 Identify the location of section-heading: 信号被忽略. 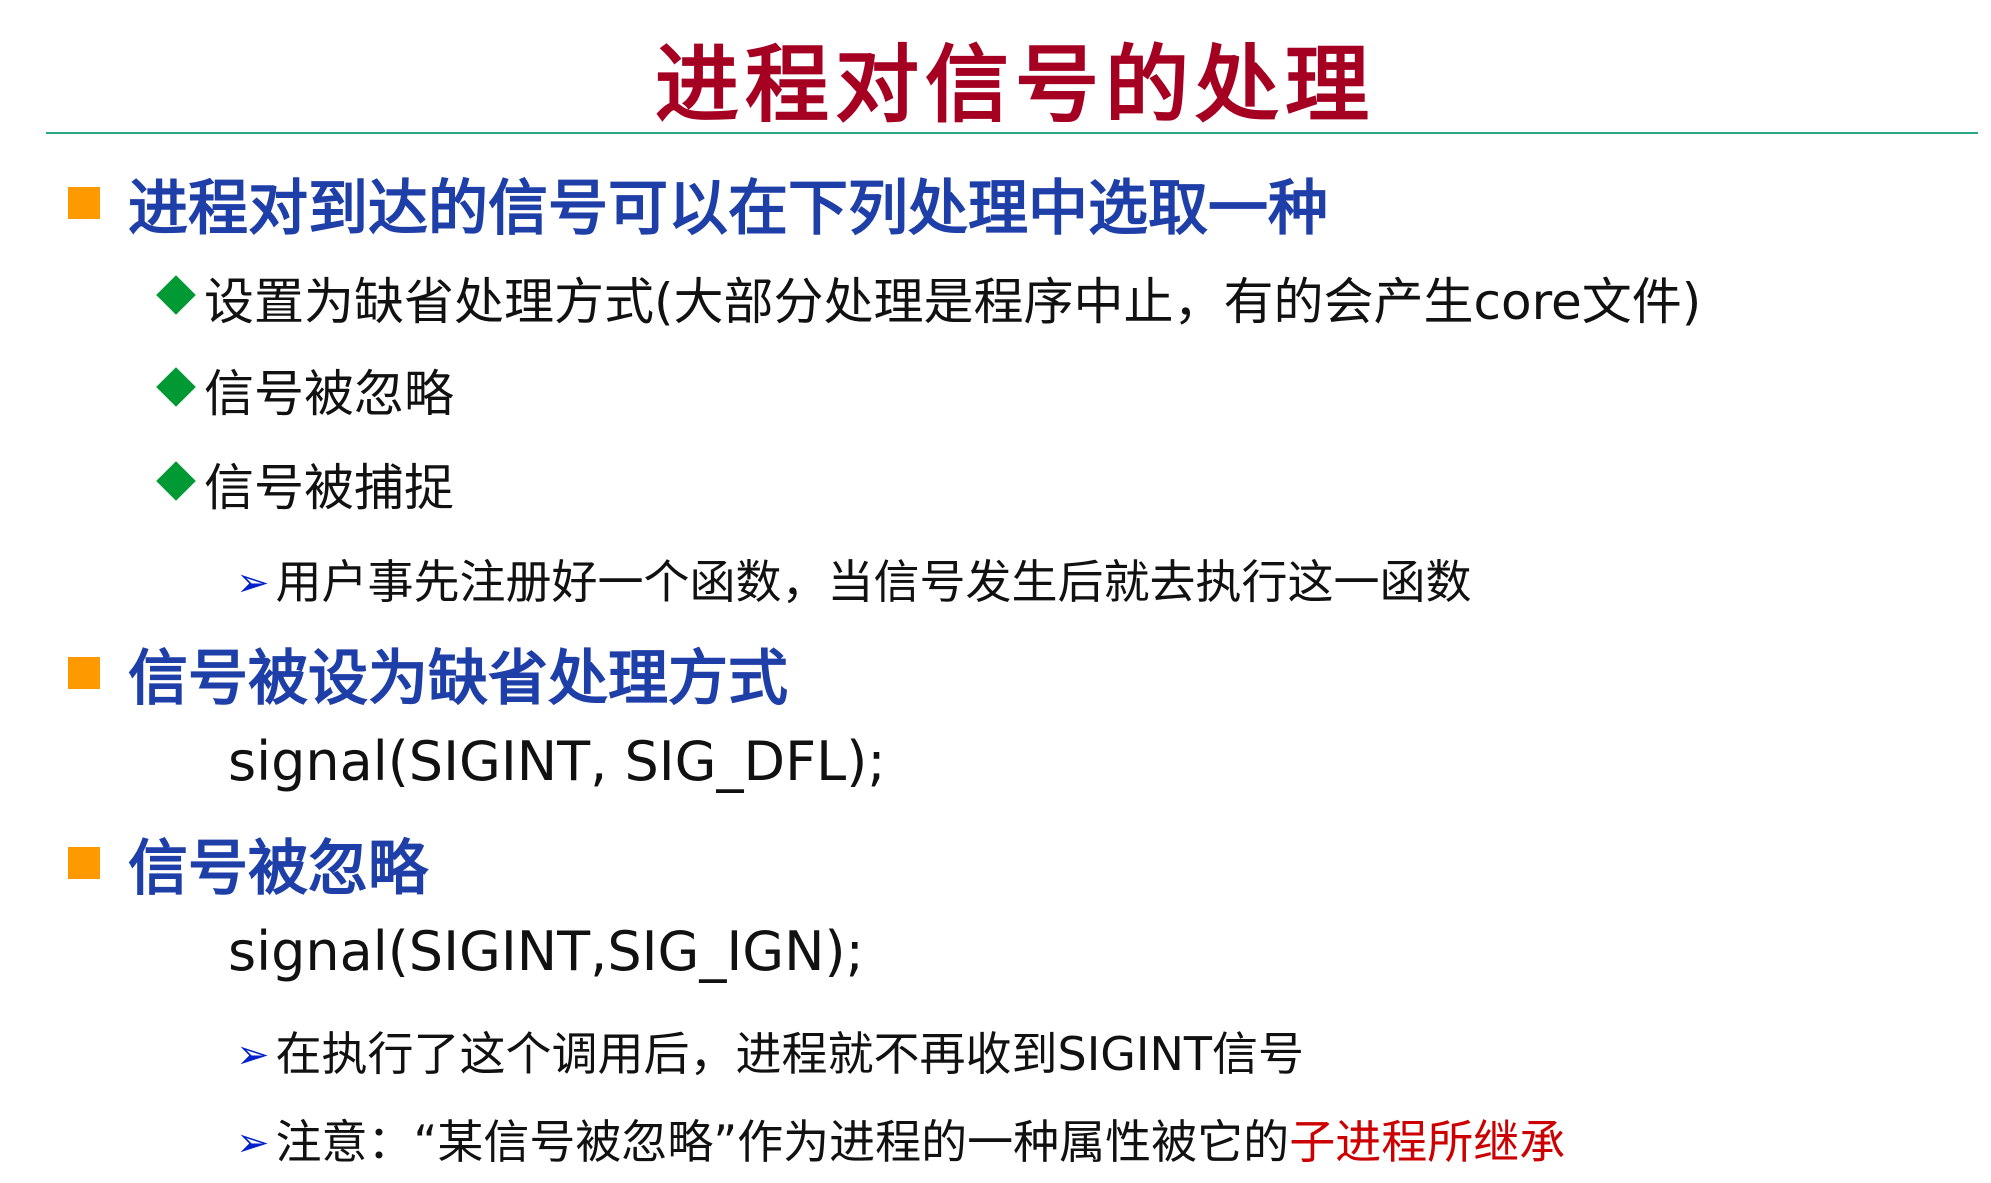
(248, 863).